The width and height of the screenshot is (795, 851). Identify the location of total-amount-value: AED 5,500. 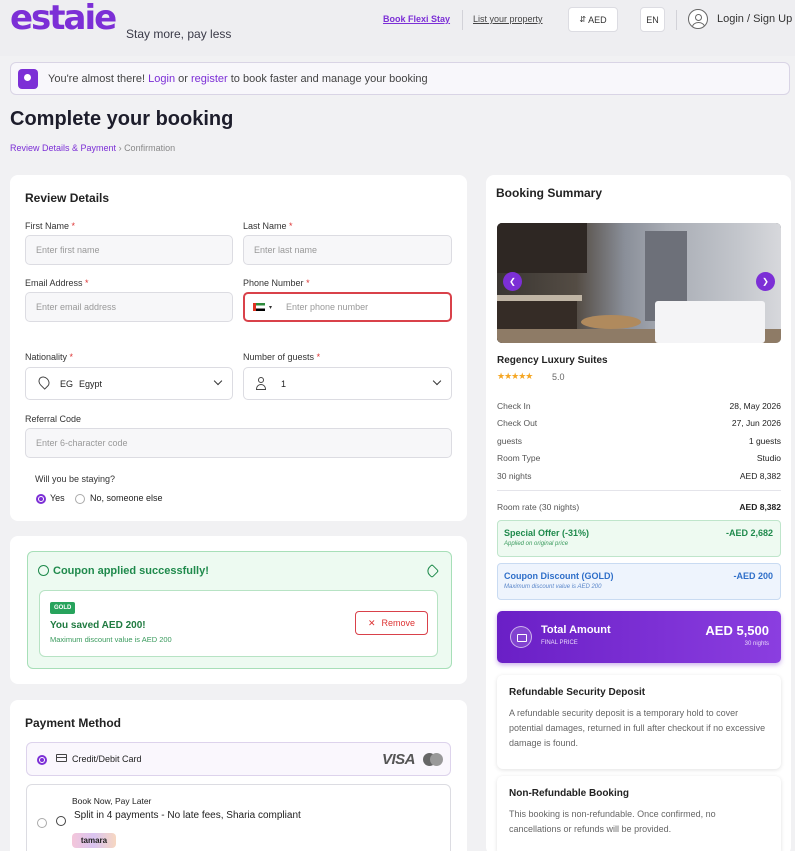
(737, 630).